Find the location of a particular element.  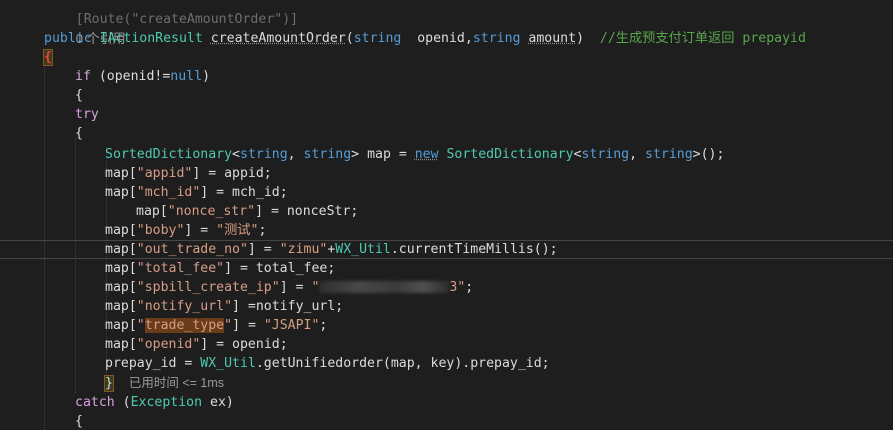

code-line: } 已用时间 <= 1ms is located at coordinates (446, 383).